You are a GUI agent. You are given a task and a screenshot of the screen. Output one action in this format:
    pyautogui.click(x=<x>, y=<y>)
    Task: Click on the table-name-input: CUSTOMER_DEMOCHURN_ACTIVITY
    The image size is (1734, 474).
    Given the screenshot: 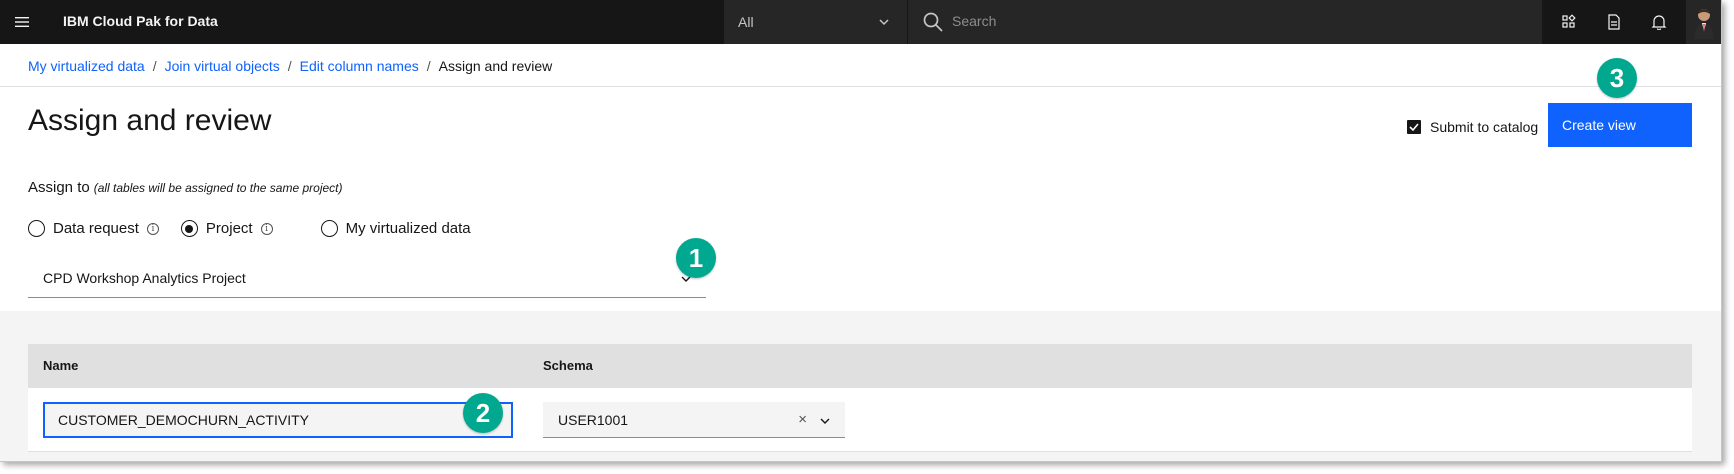 What is the action you would take?
    pyautogui.click(x=278, y=420)
    